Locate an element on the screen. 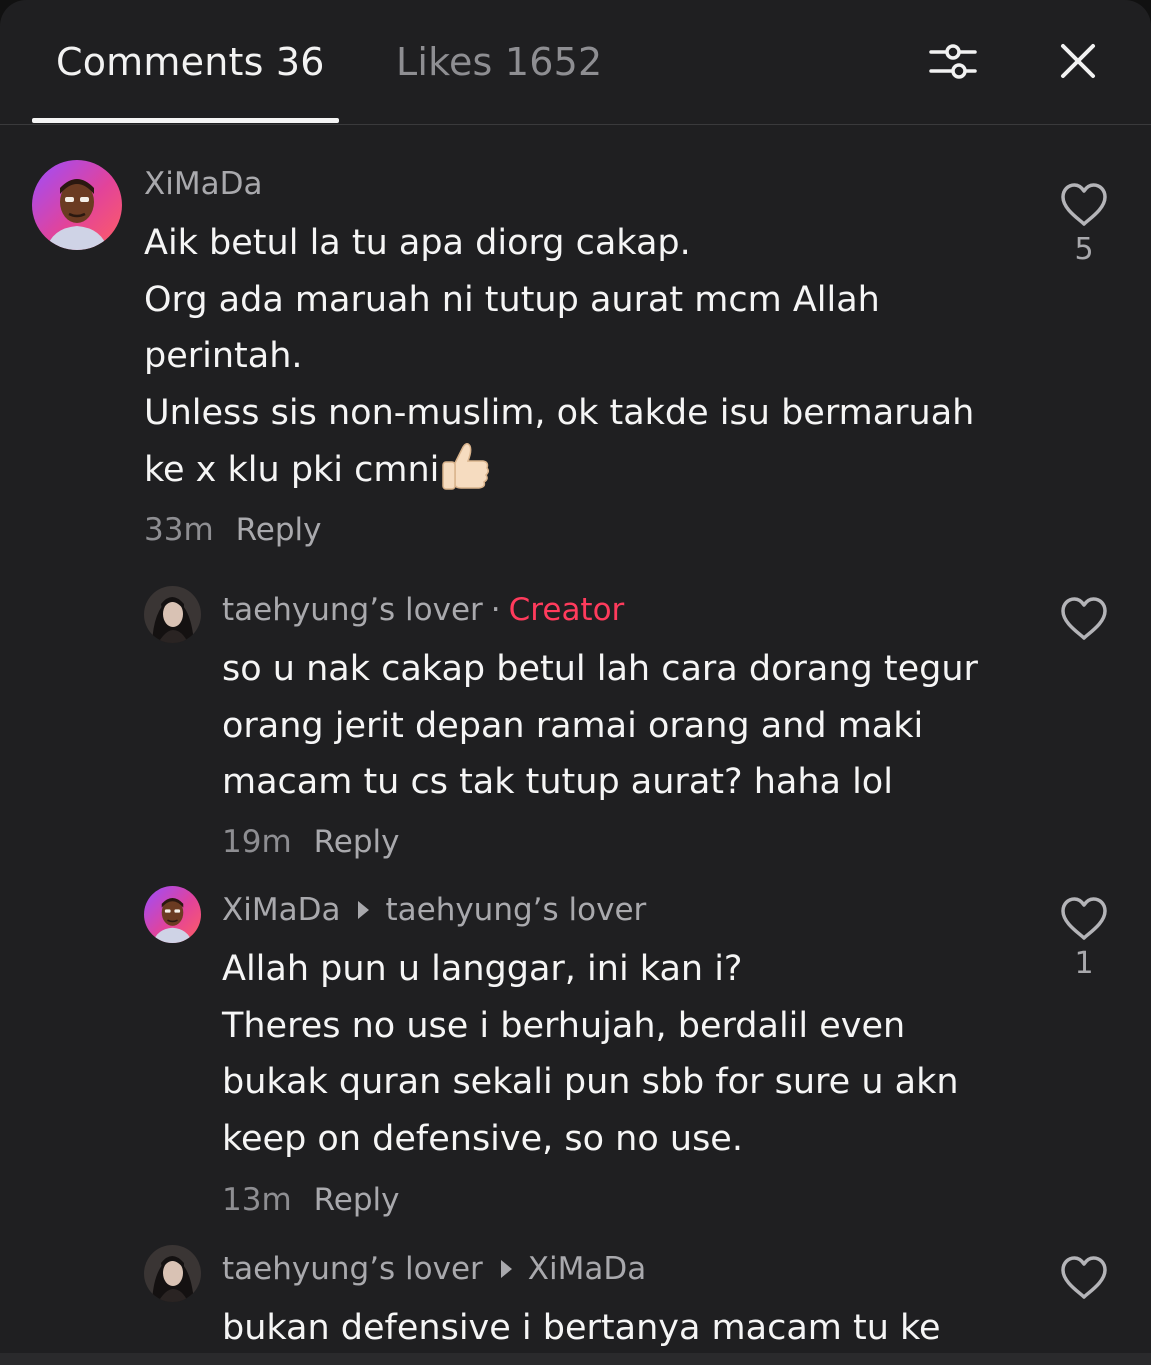 Image resolution: width=1151 pixels, height=1365 pixels. active-tab-indicator is located at coordinates (185, 120).